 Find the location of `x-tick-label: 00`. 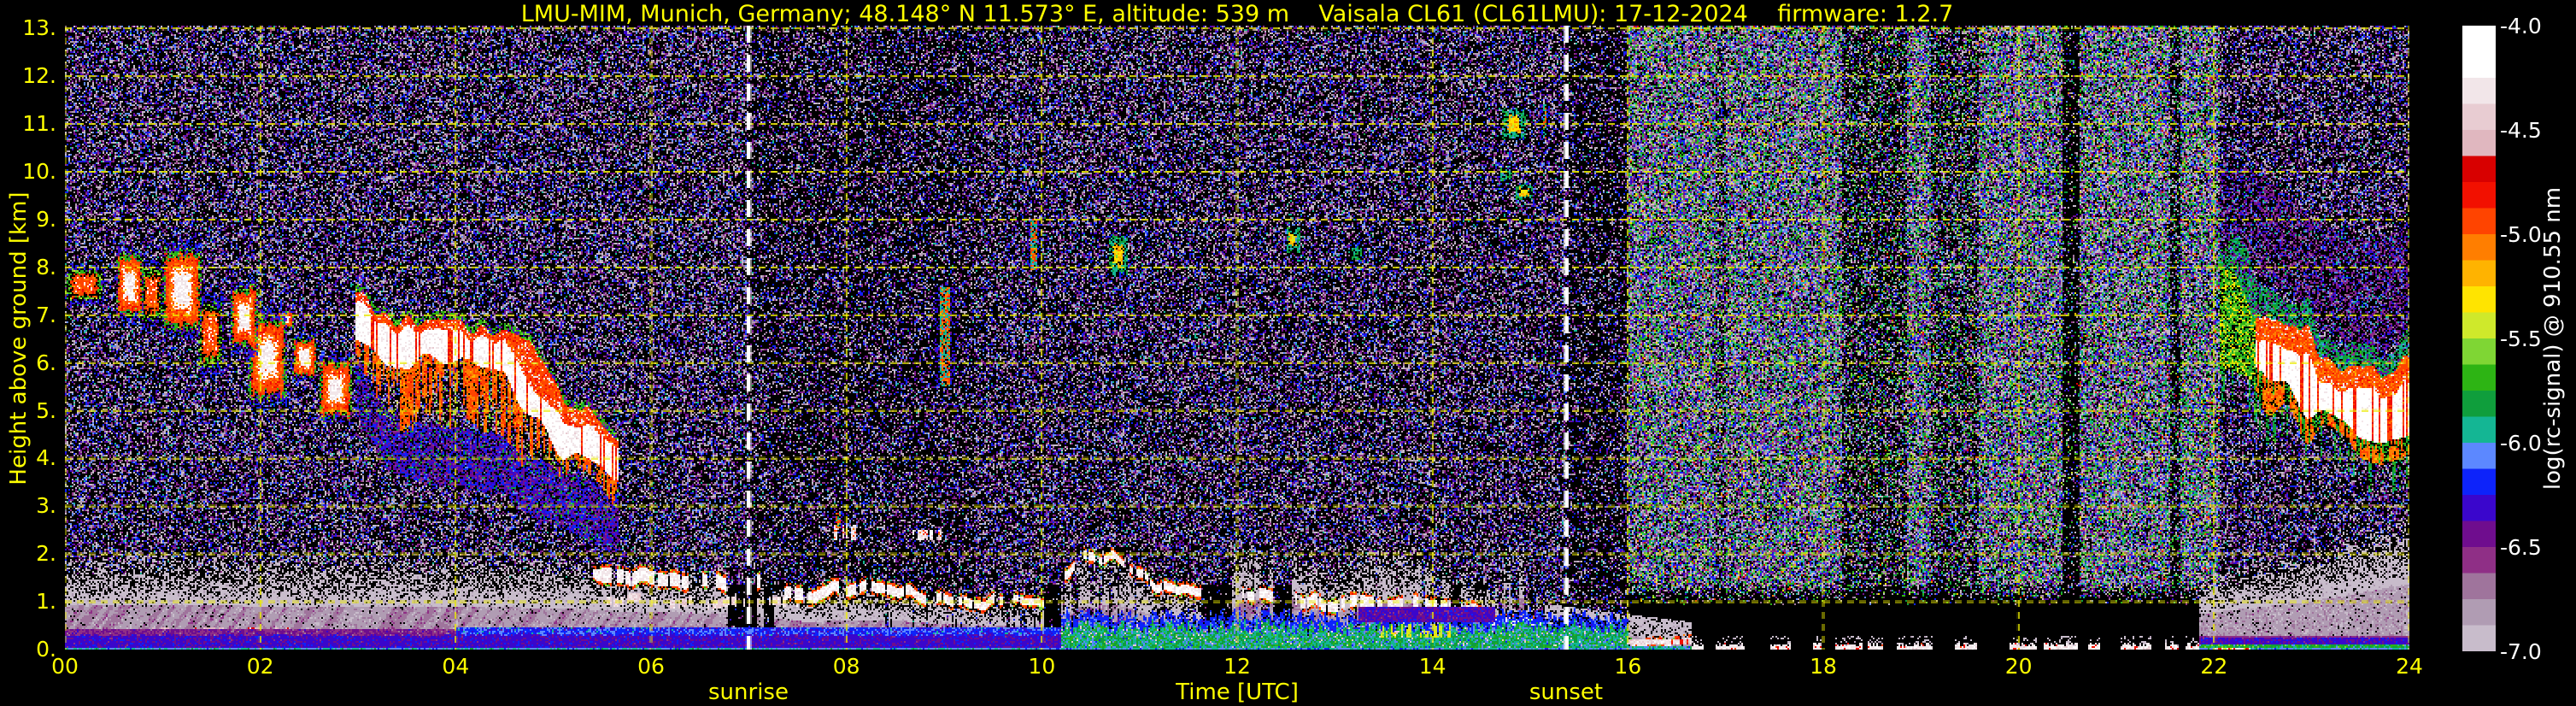

x-tick-label: 00 is located at coordinates (65, 666).